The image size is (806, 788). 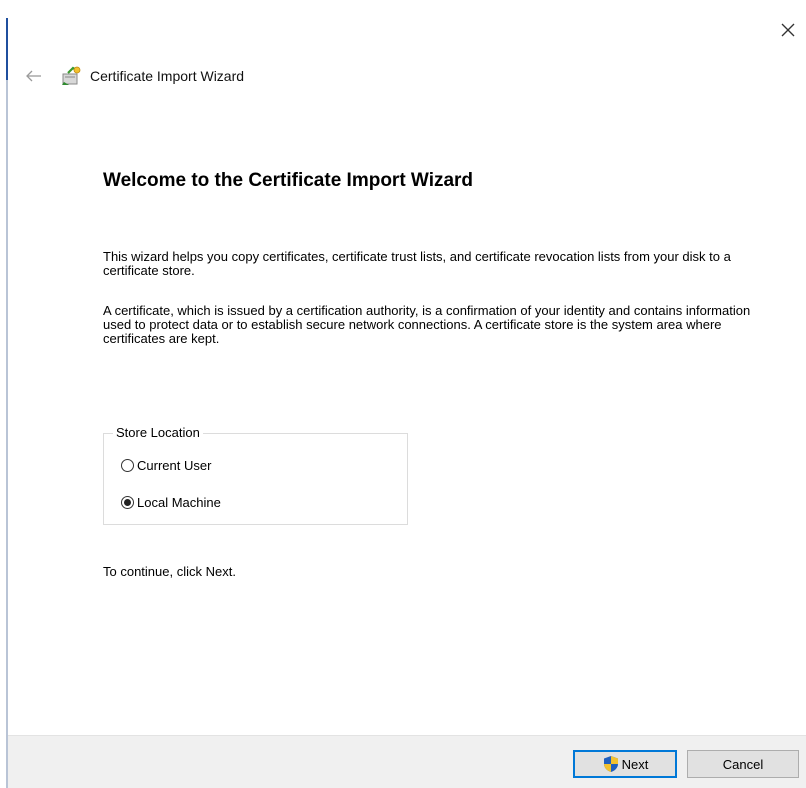 I want to click on back-arrow-icon, so click(x=33, y=76).